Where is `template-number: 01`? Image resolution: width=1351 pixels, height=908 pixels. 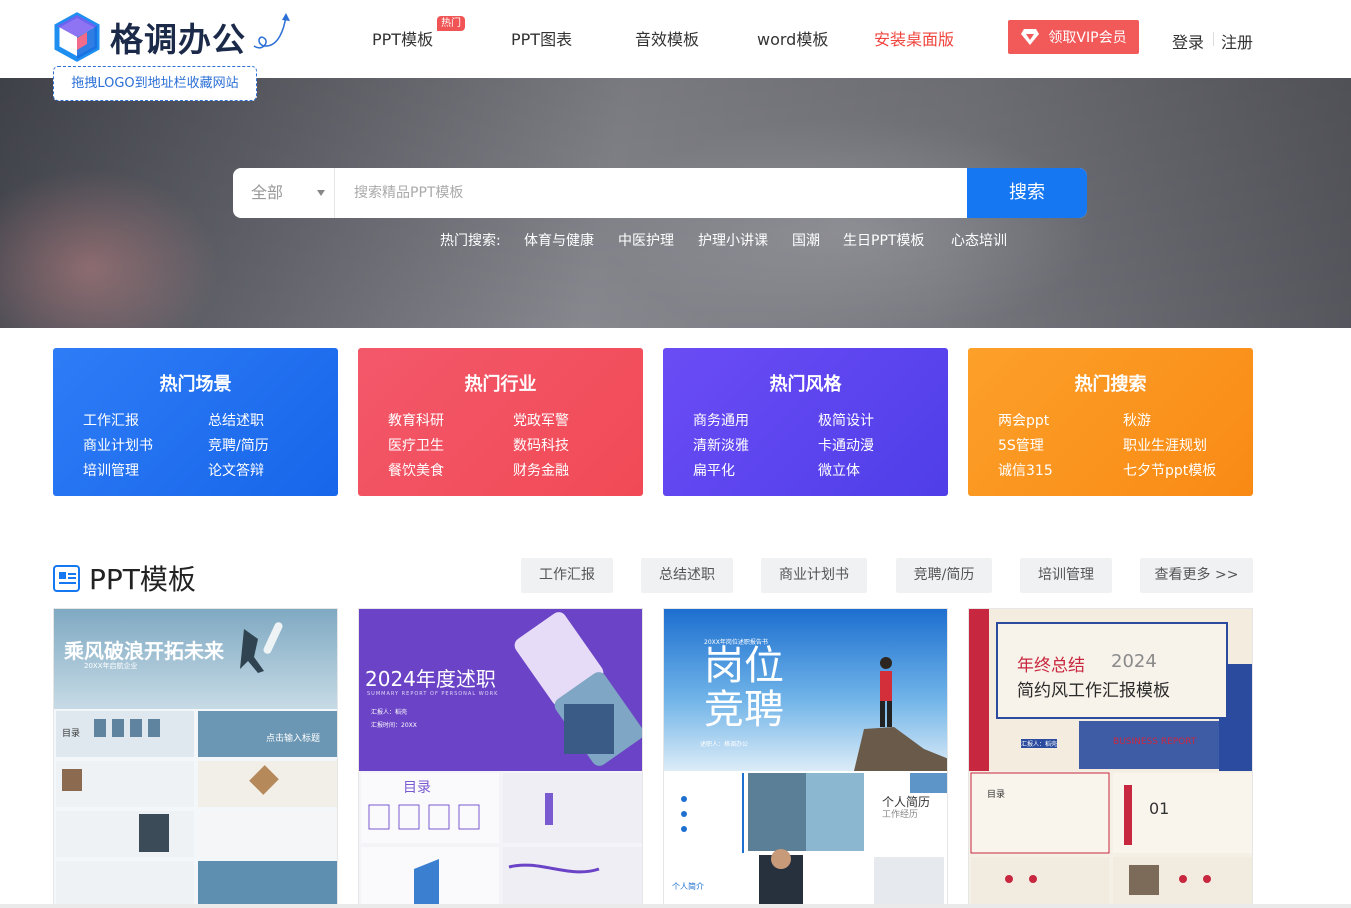 template-number: 01 is located at coordinates (1159, 808).